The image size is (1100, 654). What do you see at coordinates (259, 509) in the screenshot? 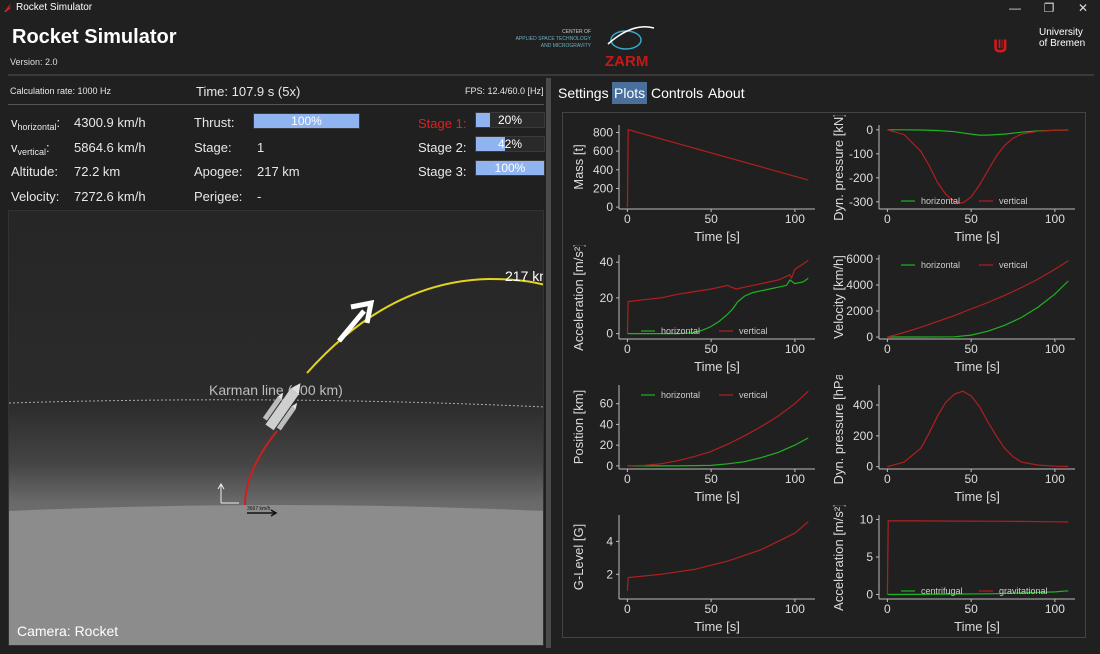
I see `speed-label: 3667 km/h` at bounding box center [259, 509].